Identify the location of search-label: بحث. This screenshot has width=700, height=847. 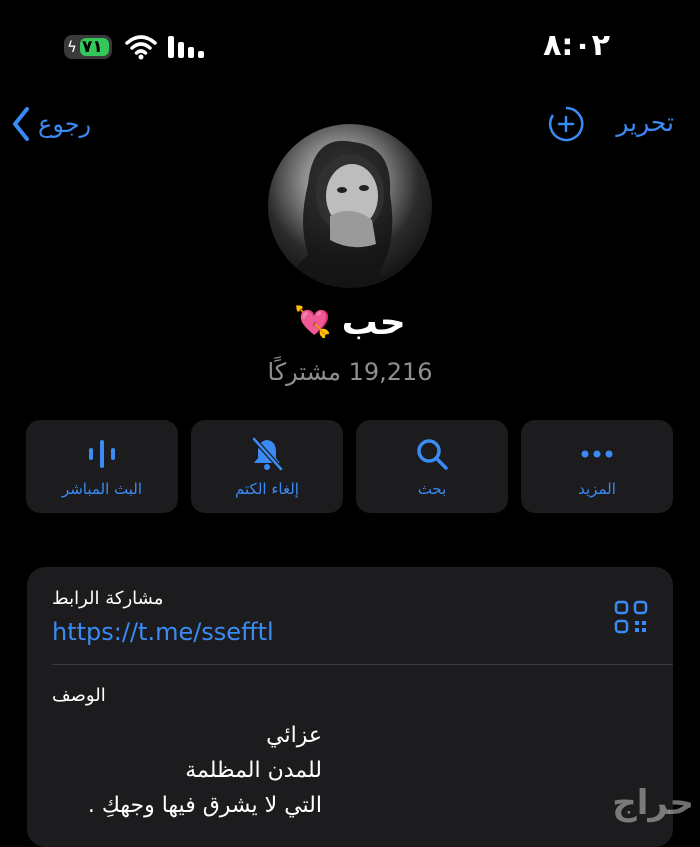
(432, 489).